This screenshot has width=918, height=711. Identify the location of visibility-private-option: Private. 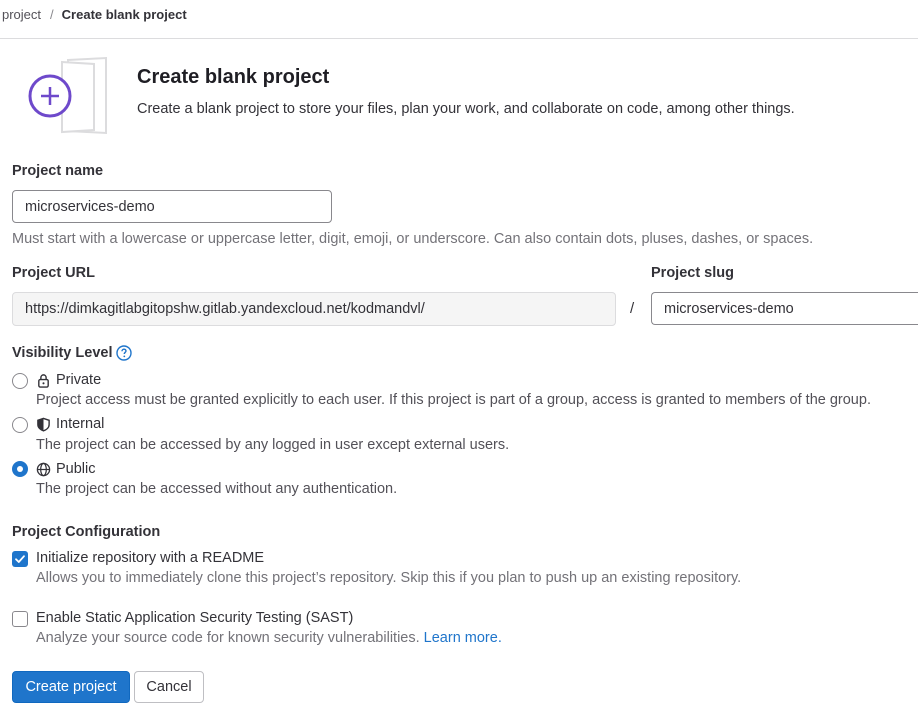
(68, 380).